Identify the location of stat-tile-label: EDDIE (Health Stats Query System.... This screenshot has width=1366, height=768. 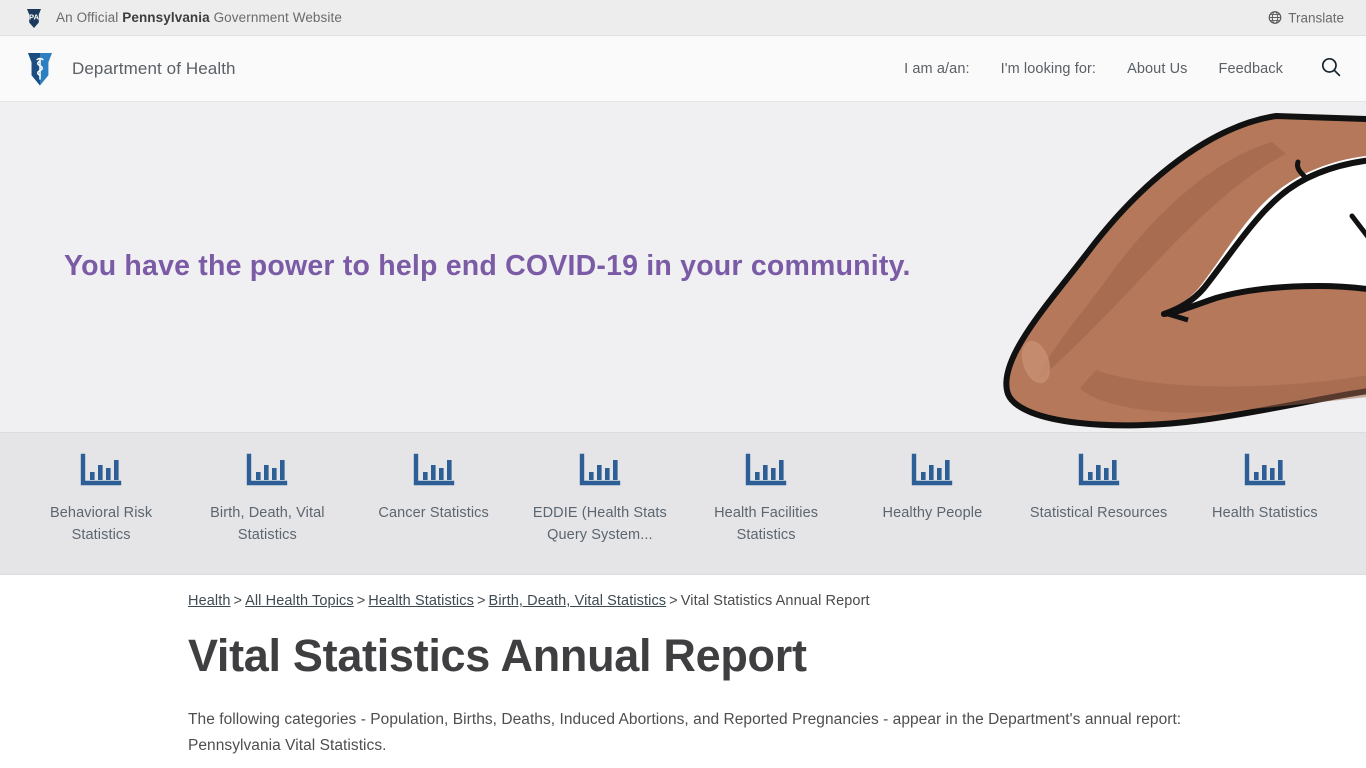
(599, 524).